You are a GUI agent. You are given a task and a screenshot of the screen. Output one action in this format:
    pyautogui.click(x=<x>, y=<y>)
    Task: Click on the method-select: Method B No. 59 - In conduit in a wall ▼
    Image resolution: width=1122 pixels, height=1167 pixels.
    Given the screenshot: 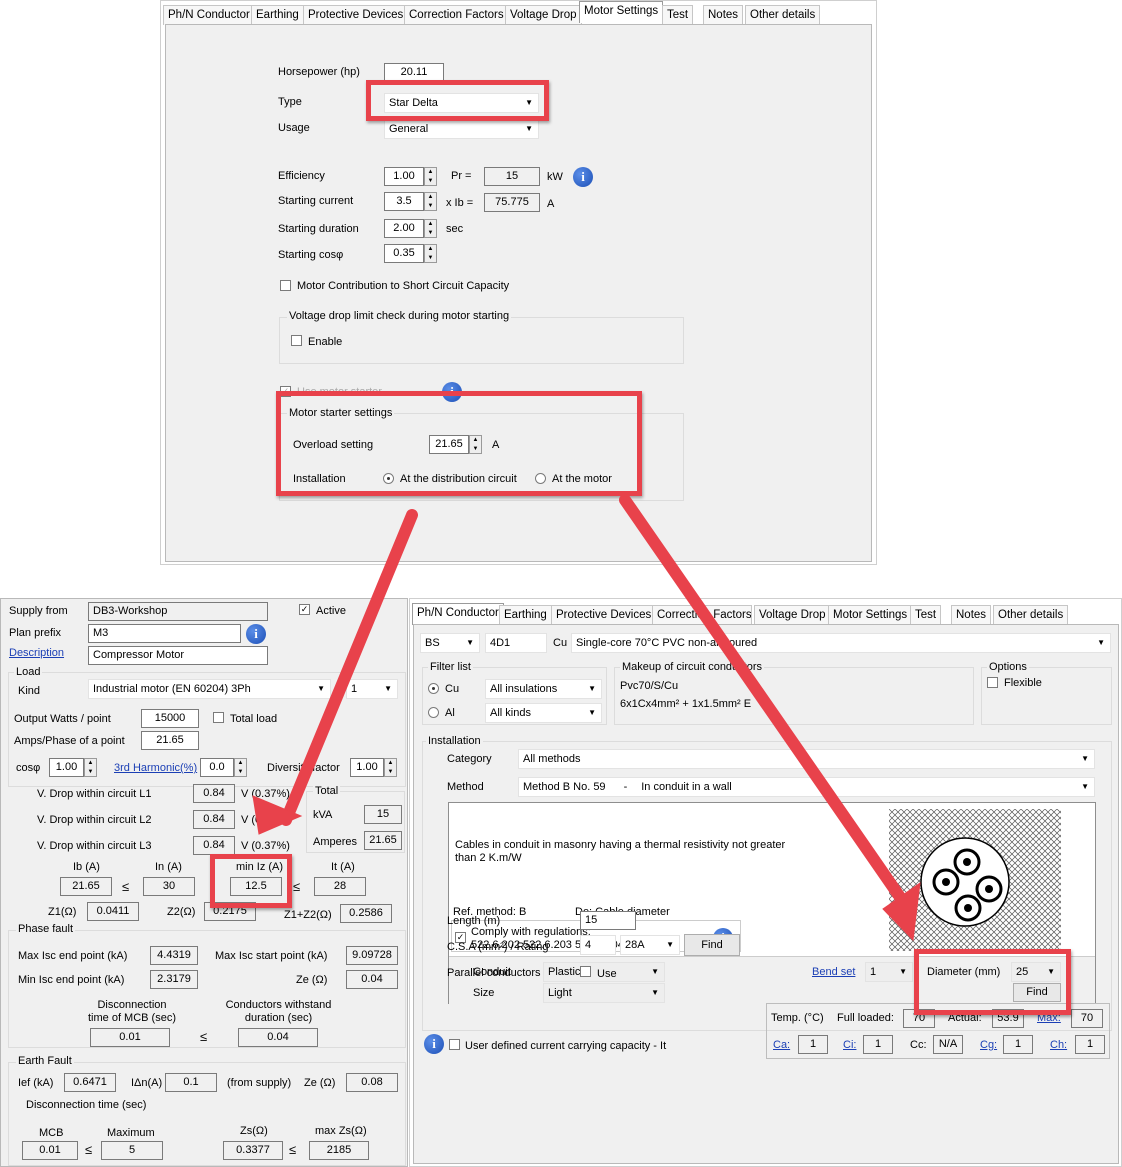 What is the action you would take?
    pyautogui.click(x=806, y=787)
    